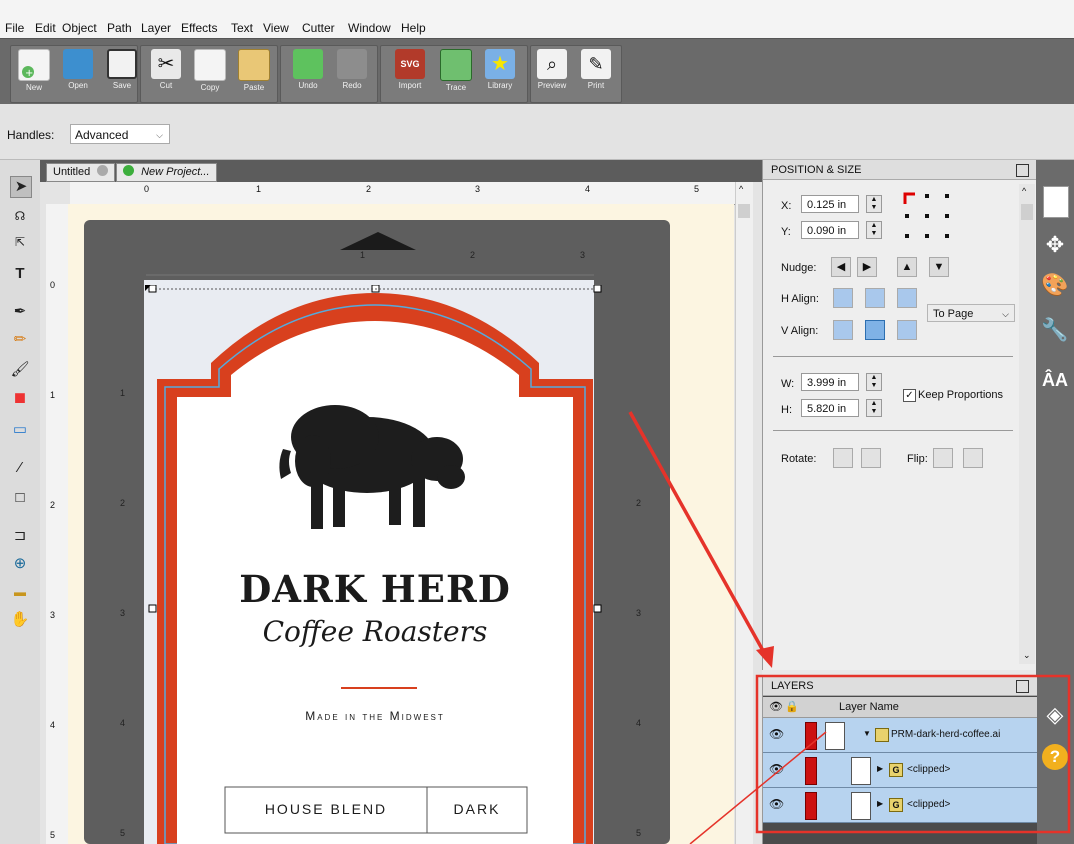 The image size is (1074, 844). Describe the element at coordinates (20, 536) in the screenshot. I see `path-tool-icon: ⊐` at that location.